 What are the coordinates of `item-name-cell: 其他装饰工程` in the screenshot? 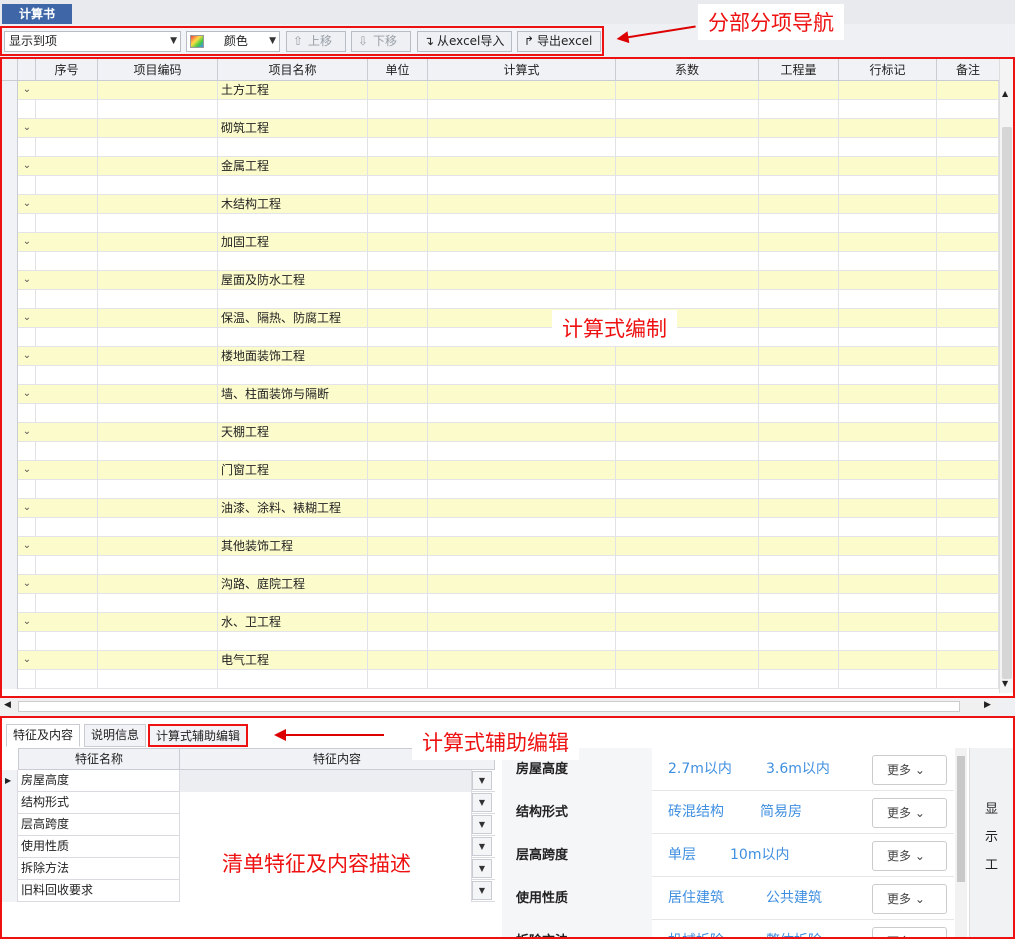 It's located at (293, 546).